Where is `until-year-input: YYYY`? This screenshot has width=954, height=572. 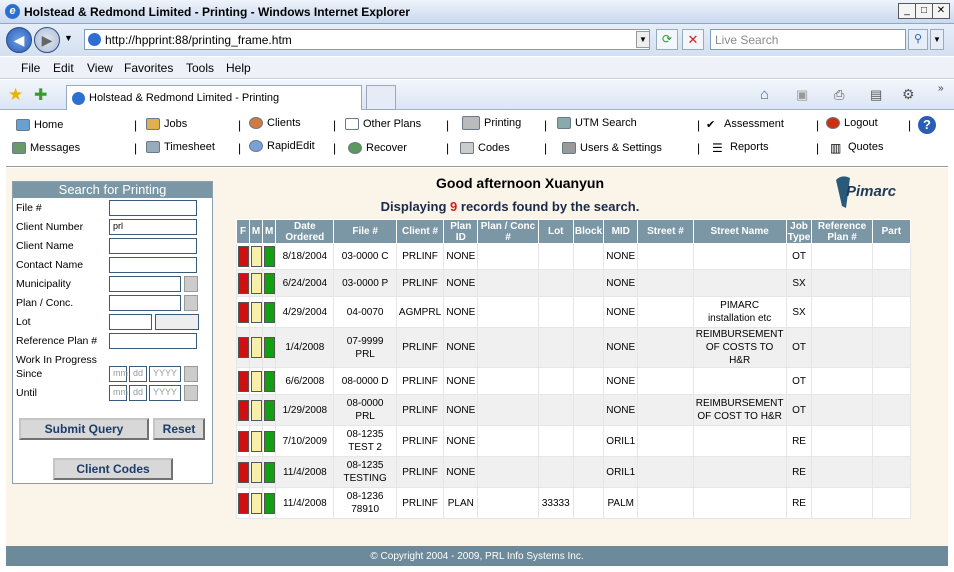 until-year-input: YYYY is located at coordinates (165, 393).